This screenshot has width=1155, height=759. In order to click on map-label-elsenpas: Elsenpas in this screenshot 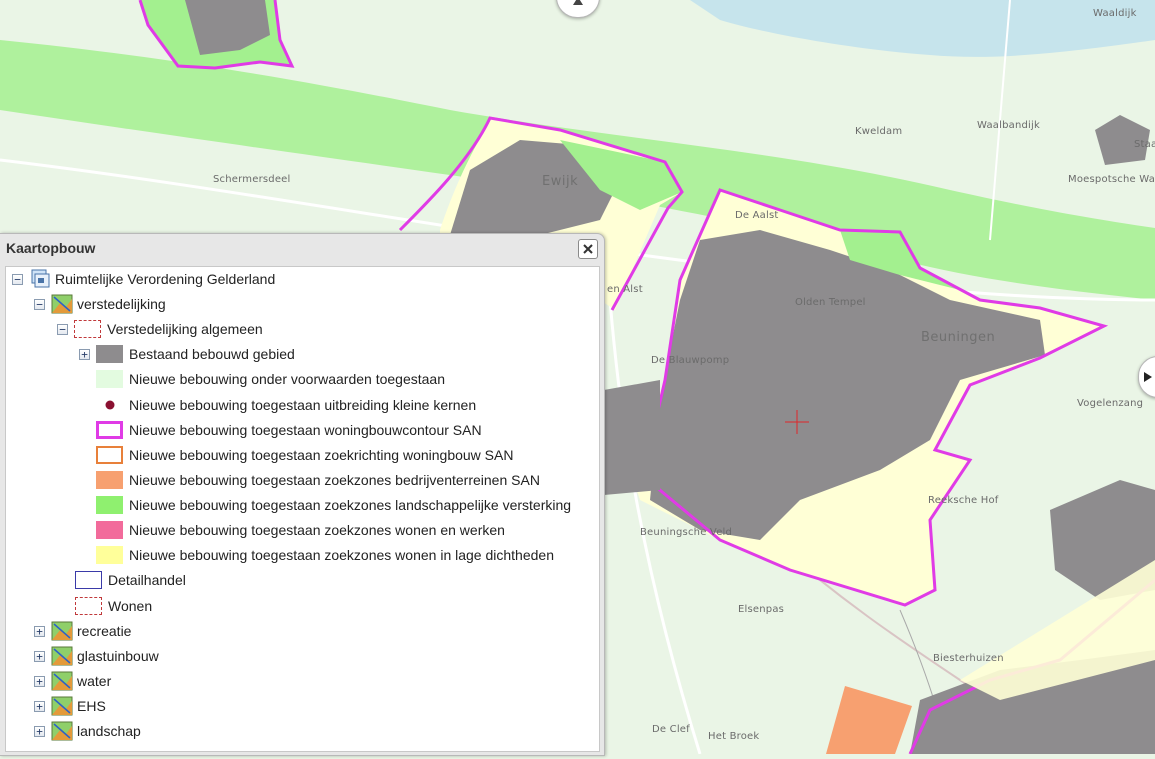, I will do `click(761, 609)`.